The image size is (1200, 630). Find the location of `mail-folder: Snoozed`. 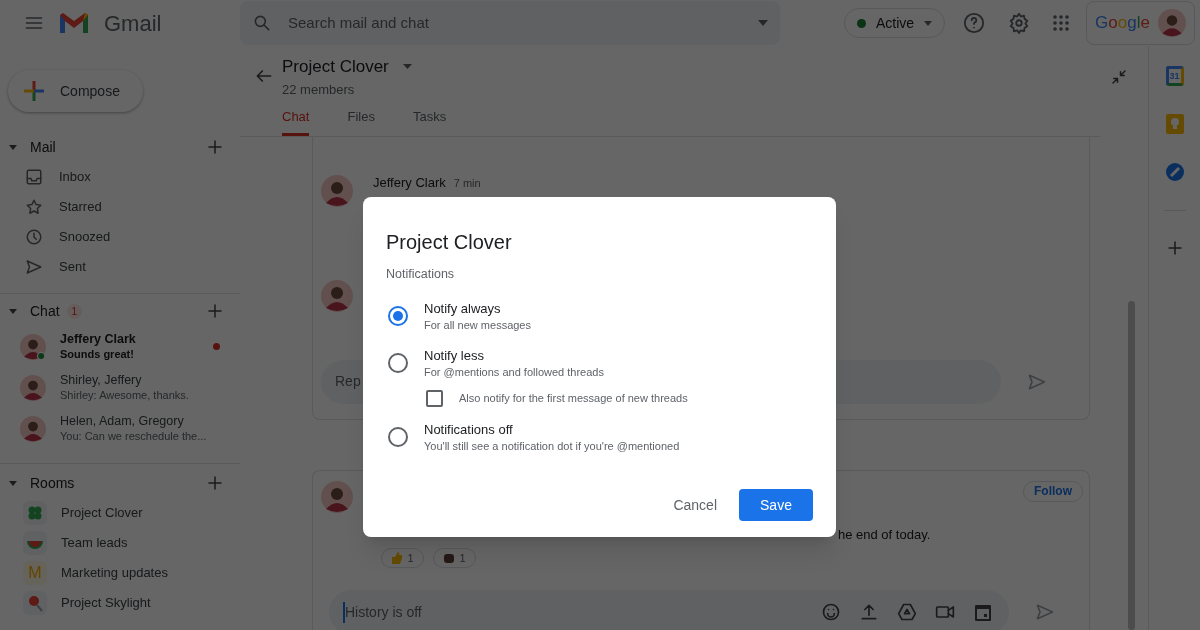

mail-folder: Snoozed is located at coordinates (120, 237).